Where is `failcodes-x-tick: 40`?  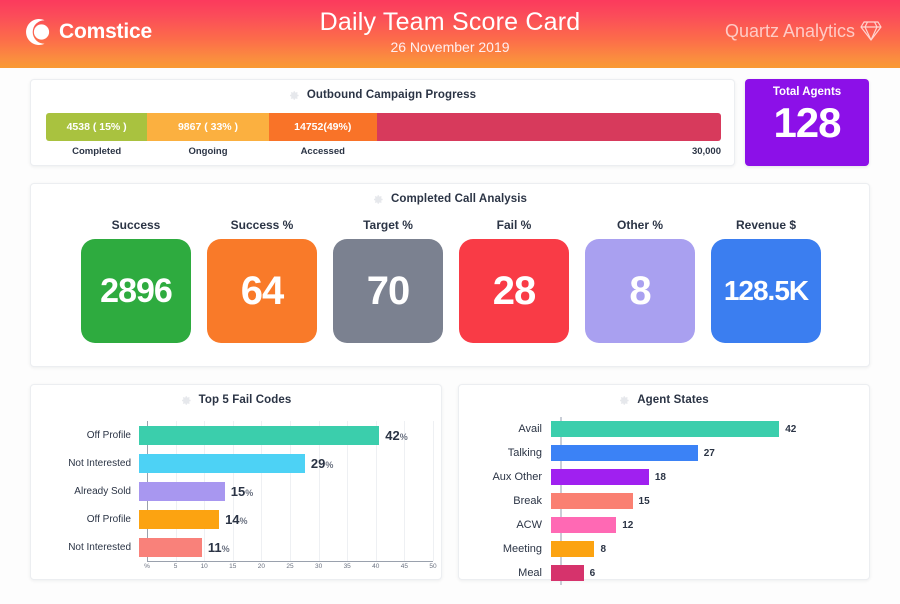
failcodes-x-tick: 40 is located at coordinates (376, 566).